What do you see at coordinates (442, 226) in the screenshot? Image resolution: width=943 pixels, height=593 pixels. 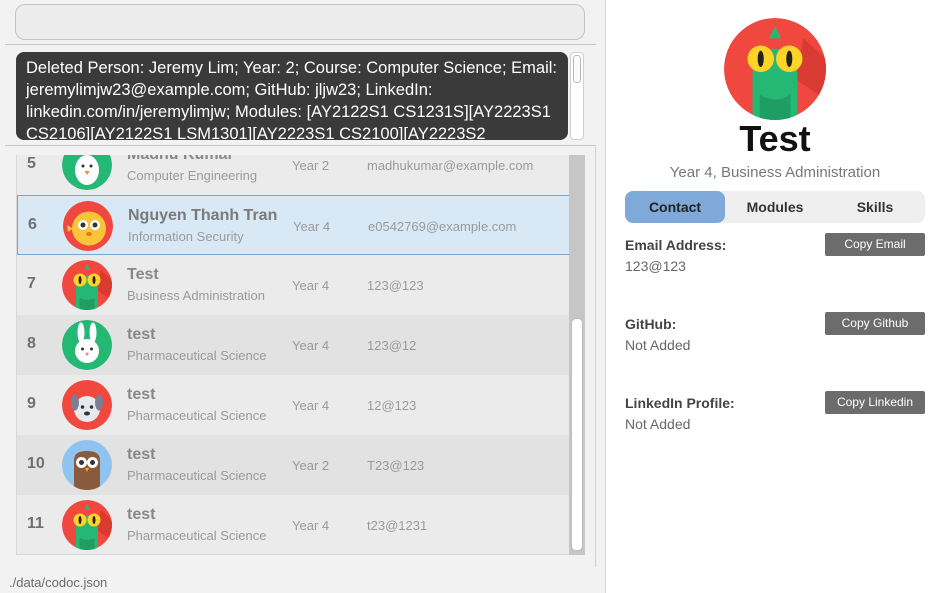 I see `person-email: e0542769@example.com` at bounding box center [442, 226].